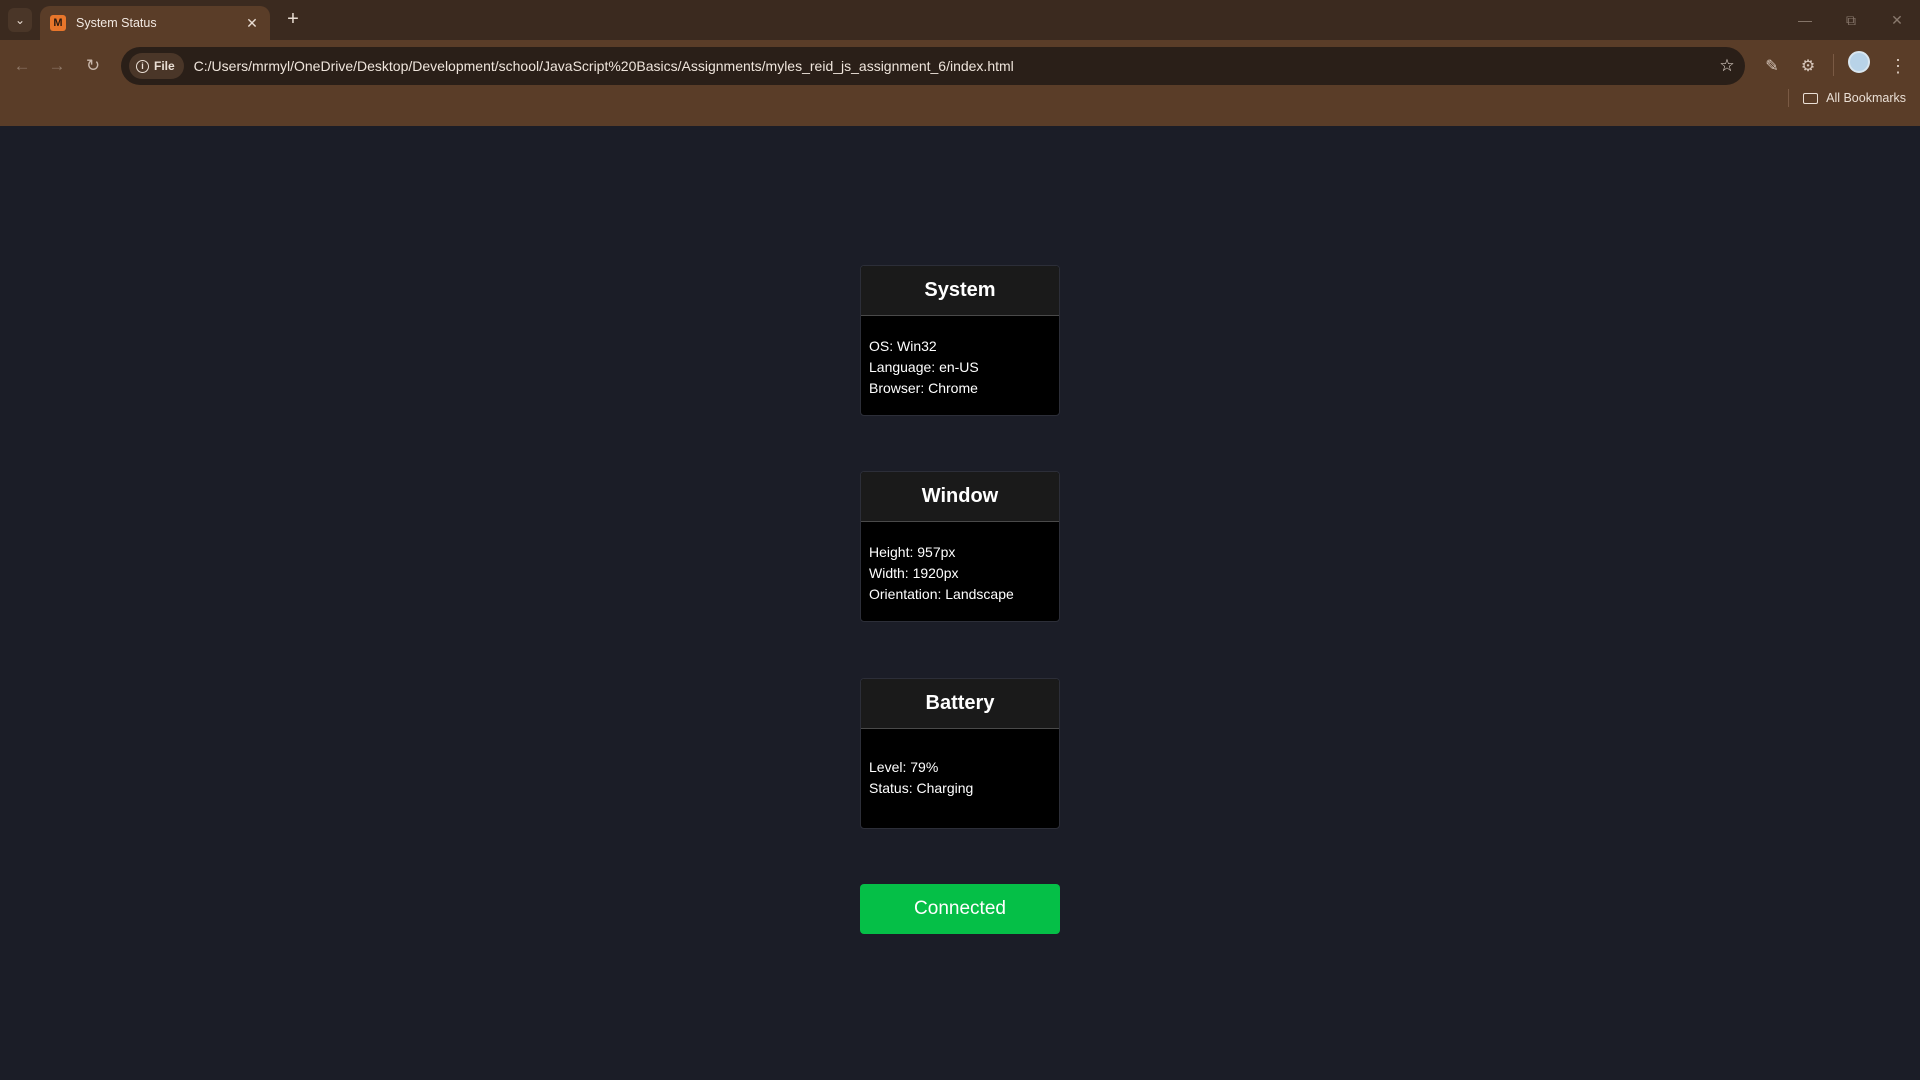 This screenshot has width=1920, height=1080. What do you see at coordinates (960, 20) in the screenshot?
I see `tab-strip: ⌄ M System Status ✕ + — ⧉ ✕` at bounding box center [960, 20].